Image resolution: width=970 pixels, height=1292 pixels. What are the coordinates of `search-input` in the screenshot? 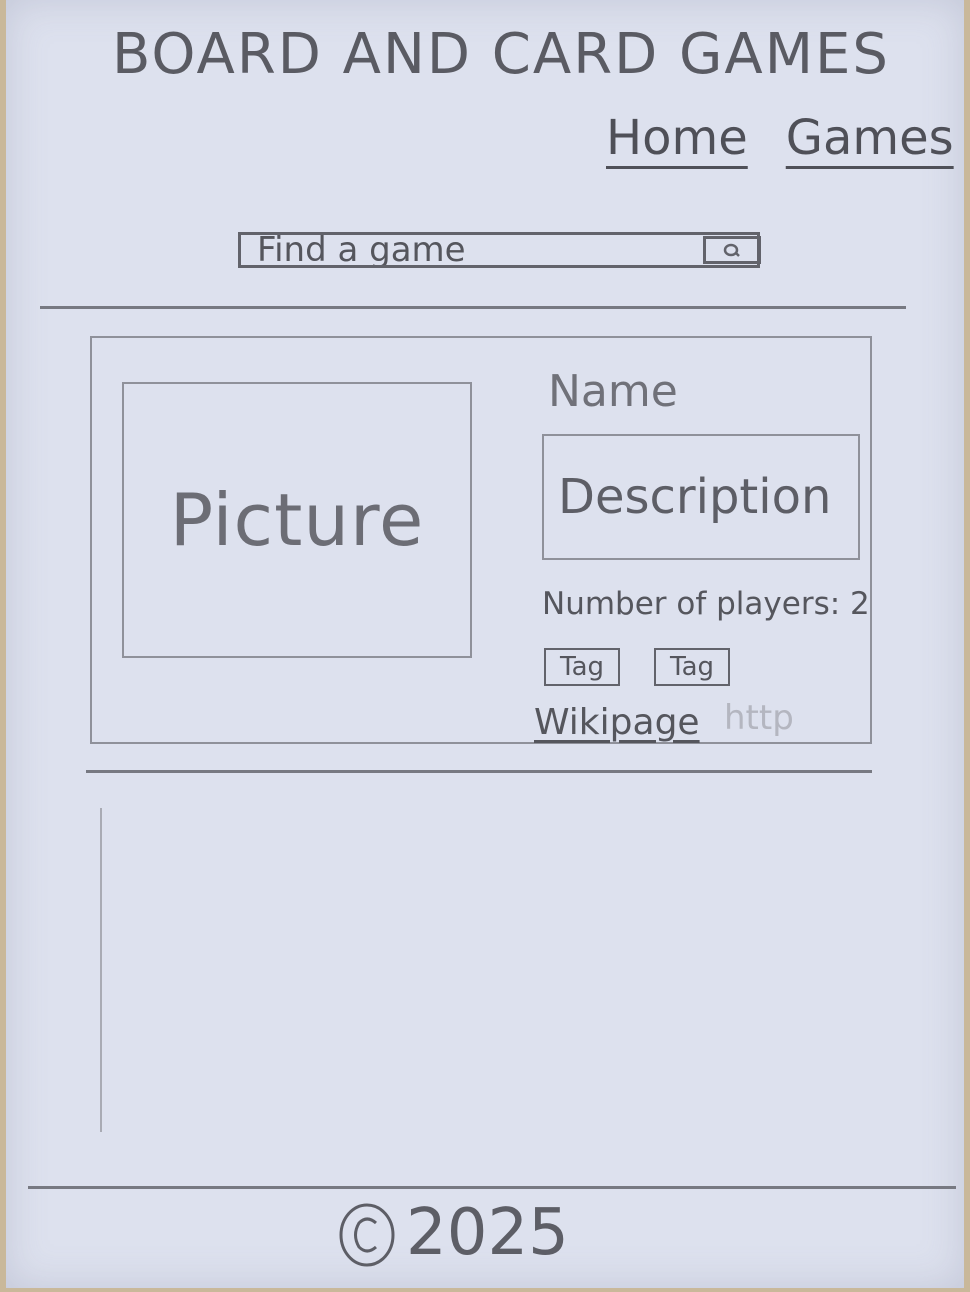 It's located at (472, 250).